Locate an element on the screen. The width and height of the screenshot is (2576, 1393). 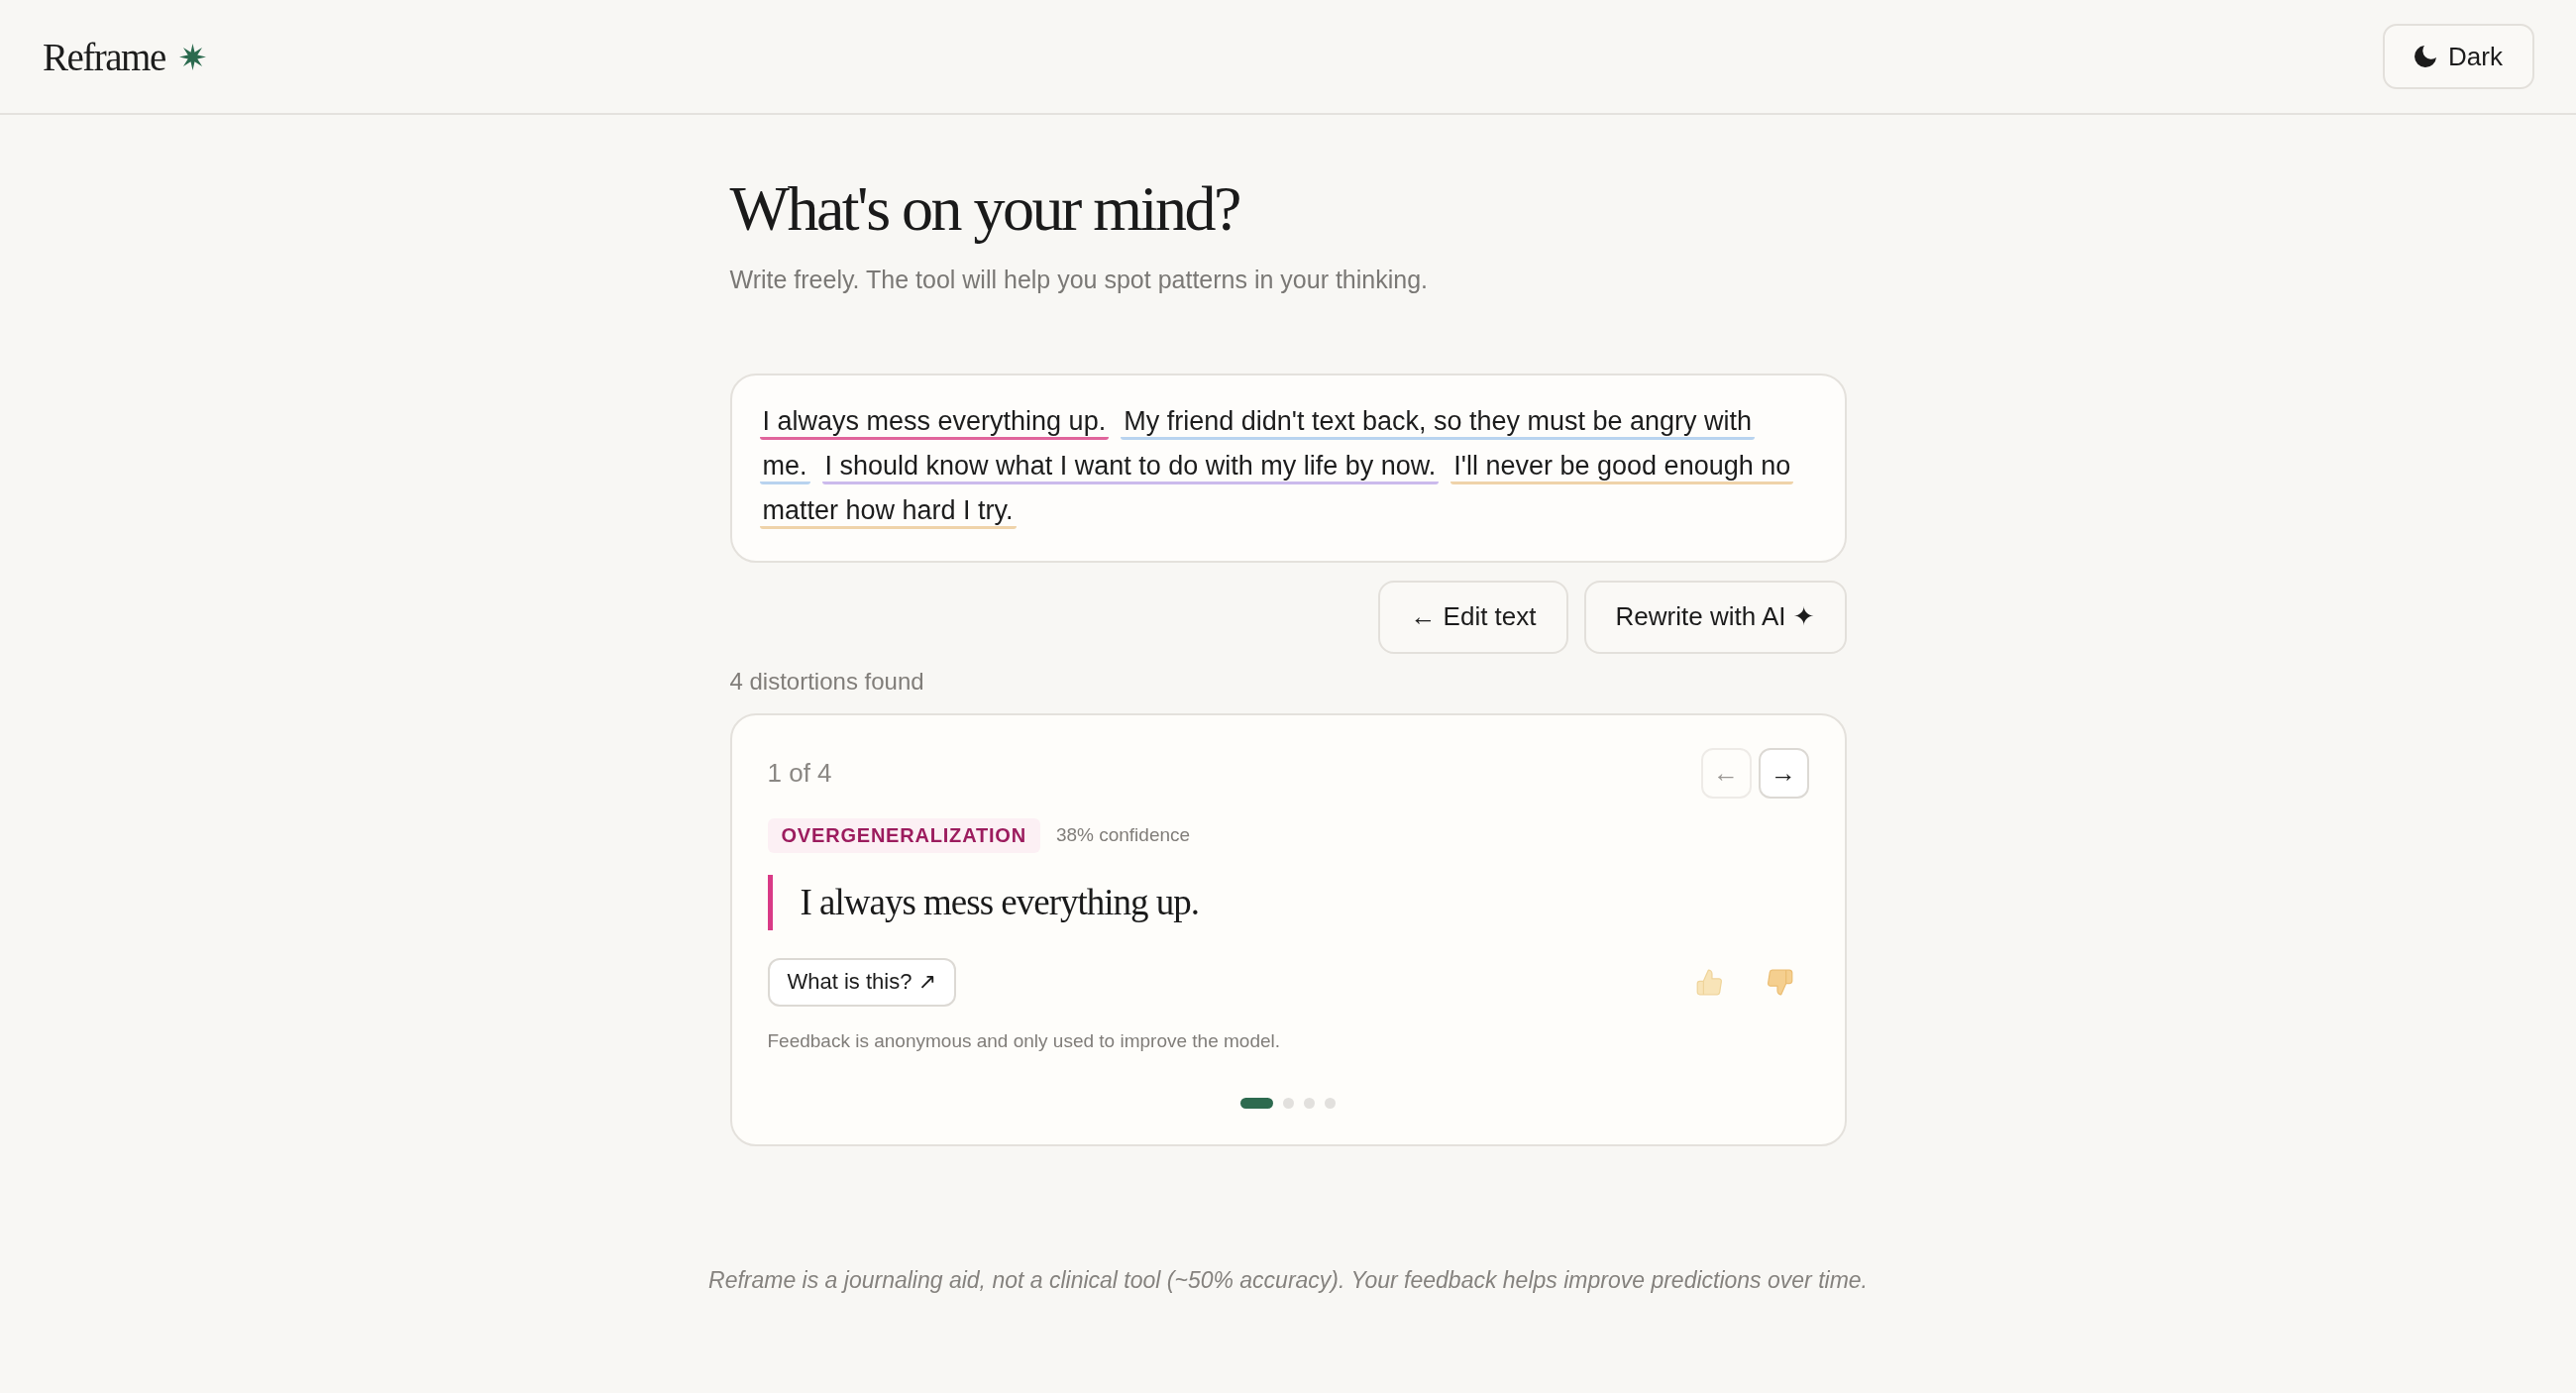
logo-text: Reframe is located at coordinates (104, 56).